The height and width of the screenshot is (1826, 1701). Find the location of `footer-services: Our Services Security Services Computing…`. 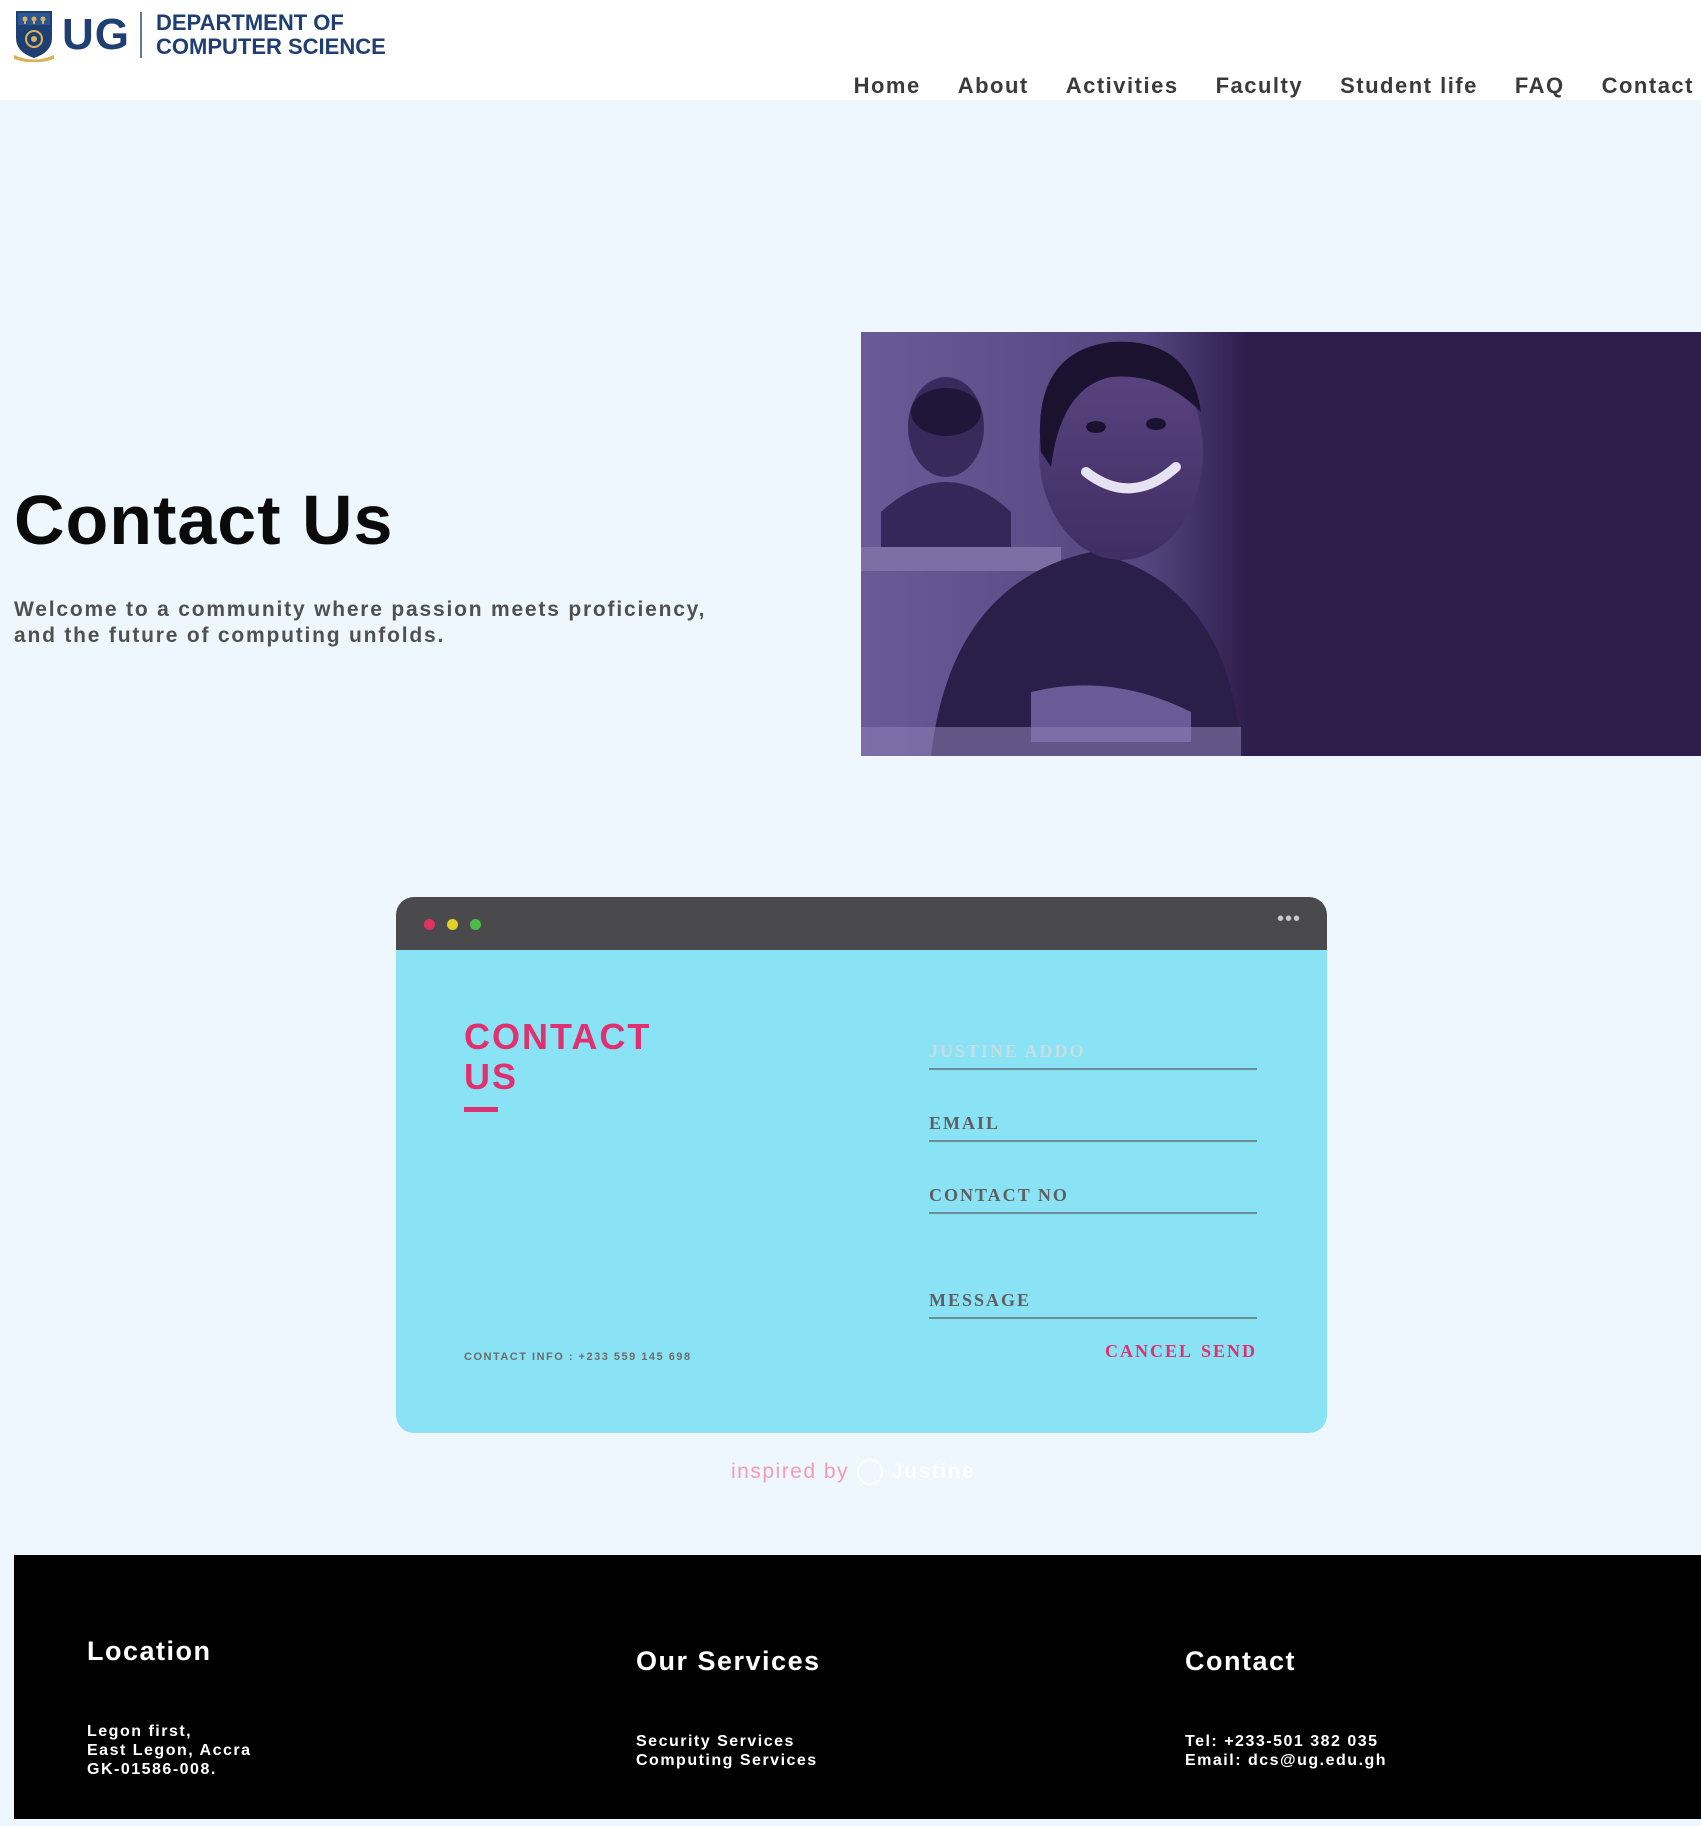

footer-services: Our Services Security Services Computing… is located at coordinates (728, 1707).